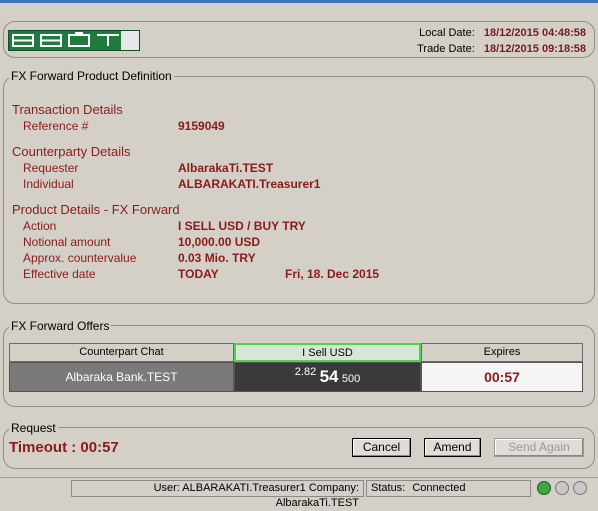 This screenshot has width=598, height=511. I want to click on effective-date: Fri, 18. Dec 2015, so click(332, 274).